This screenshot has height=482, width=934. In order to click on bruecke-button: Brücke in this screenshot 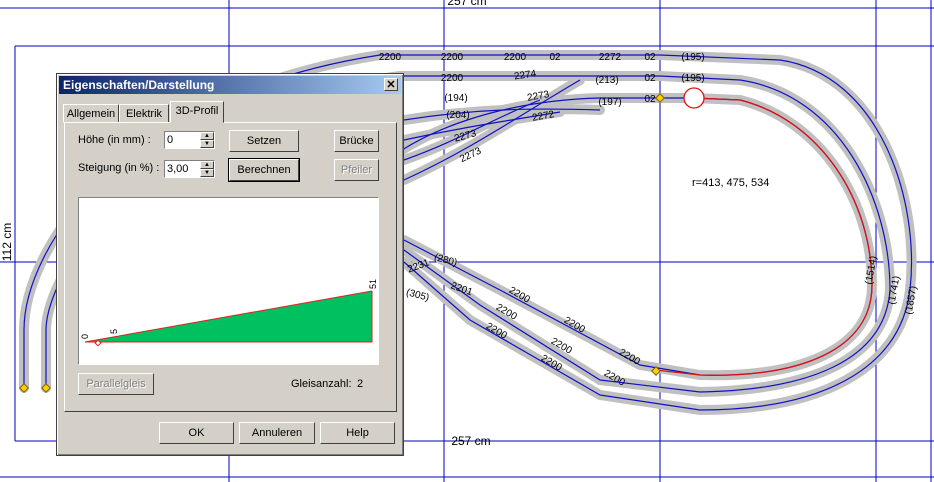, I will do `click(356, 141)`.